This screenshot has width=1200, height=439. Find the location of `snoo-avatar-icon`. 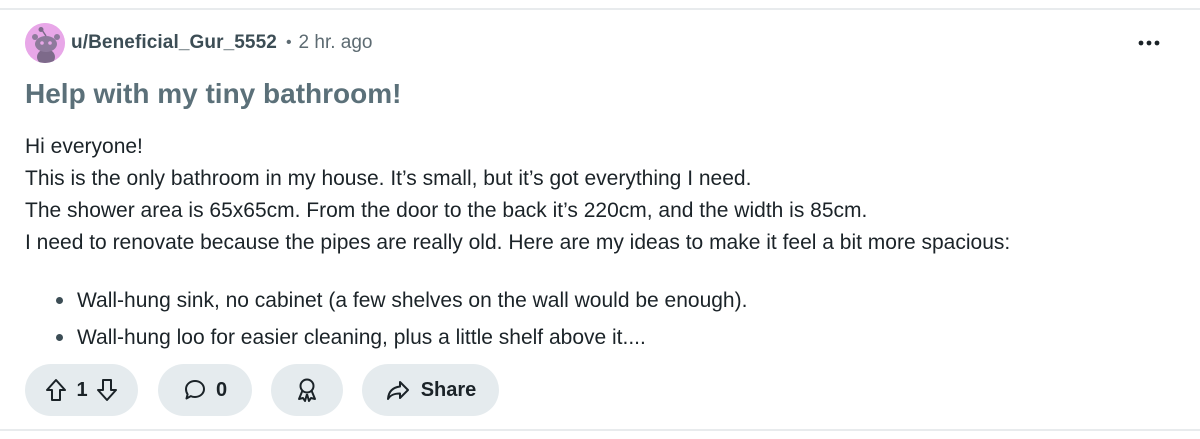

snoo-avatar-icon is located at coordinates (45, 43).